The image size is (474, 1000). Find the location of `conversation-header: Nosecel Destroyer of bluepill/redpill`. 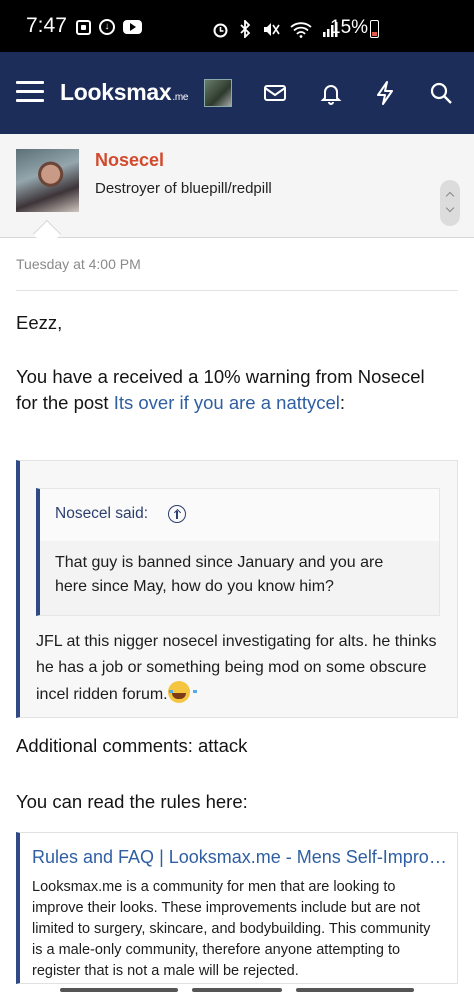

conversation-header: Nosecel Destroyer of bluepill/redpill is located at coordinates (237, 186).